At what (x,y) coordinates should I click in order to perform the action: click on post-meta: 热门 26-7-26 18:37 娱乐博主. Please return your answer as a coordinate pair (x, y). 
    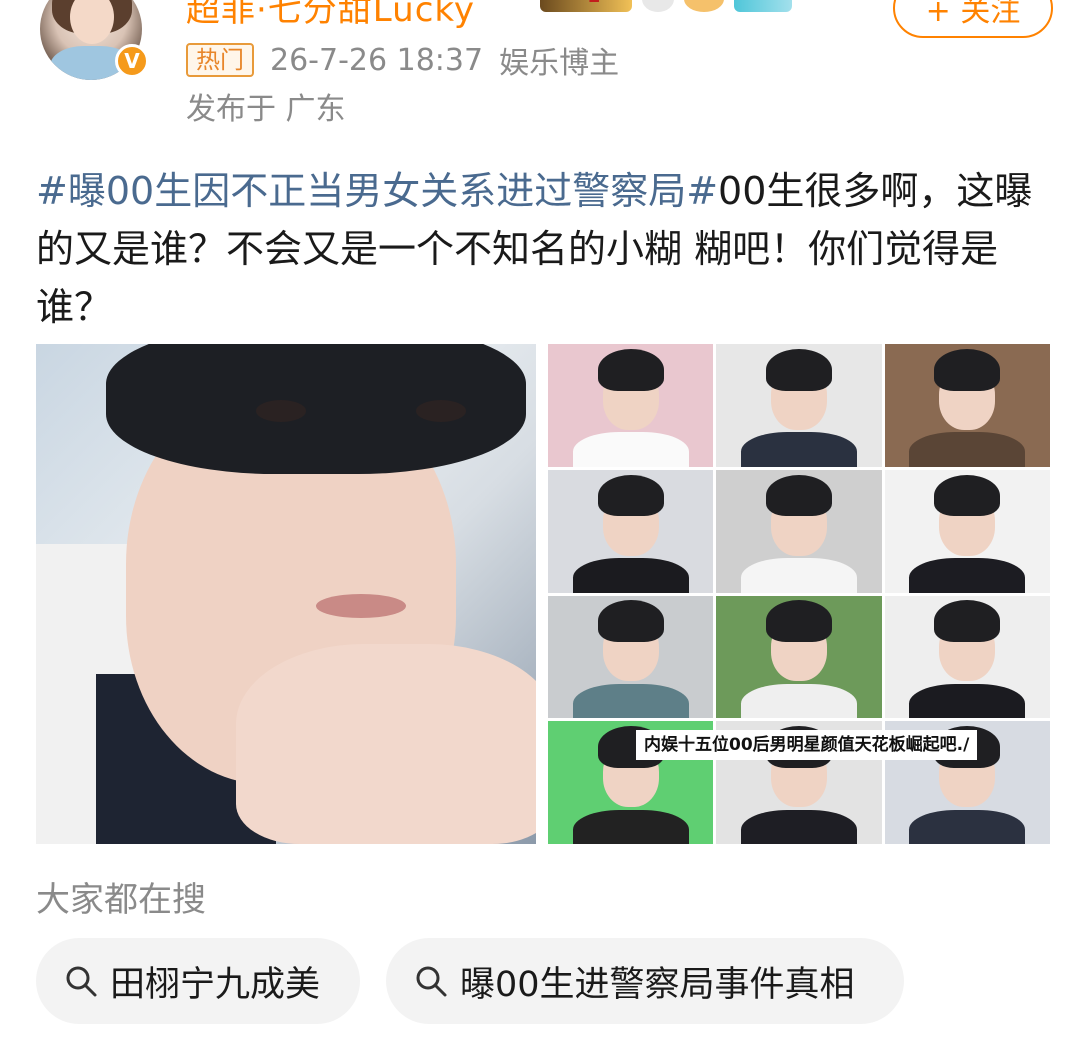
    Looking at the image, I should click on (402, 60).